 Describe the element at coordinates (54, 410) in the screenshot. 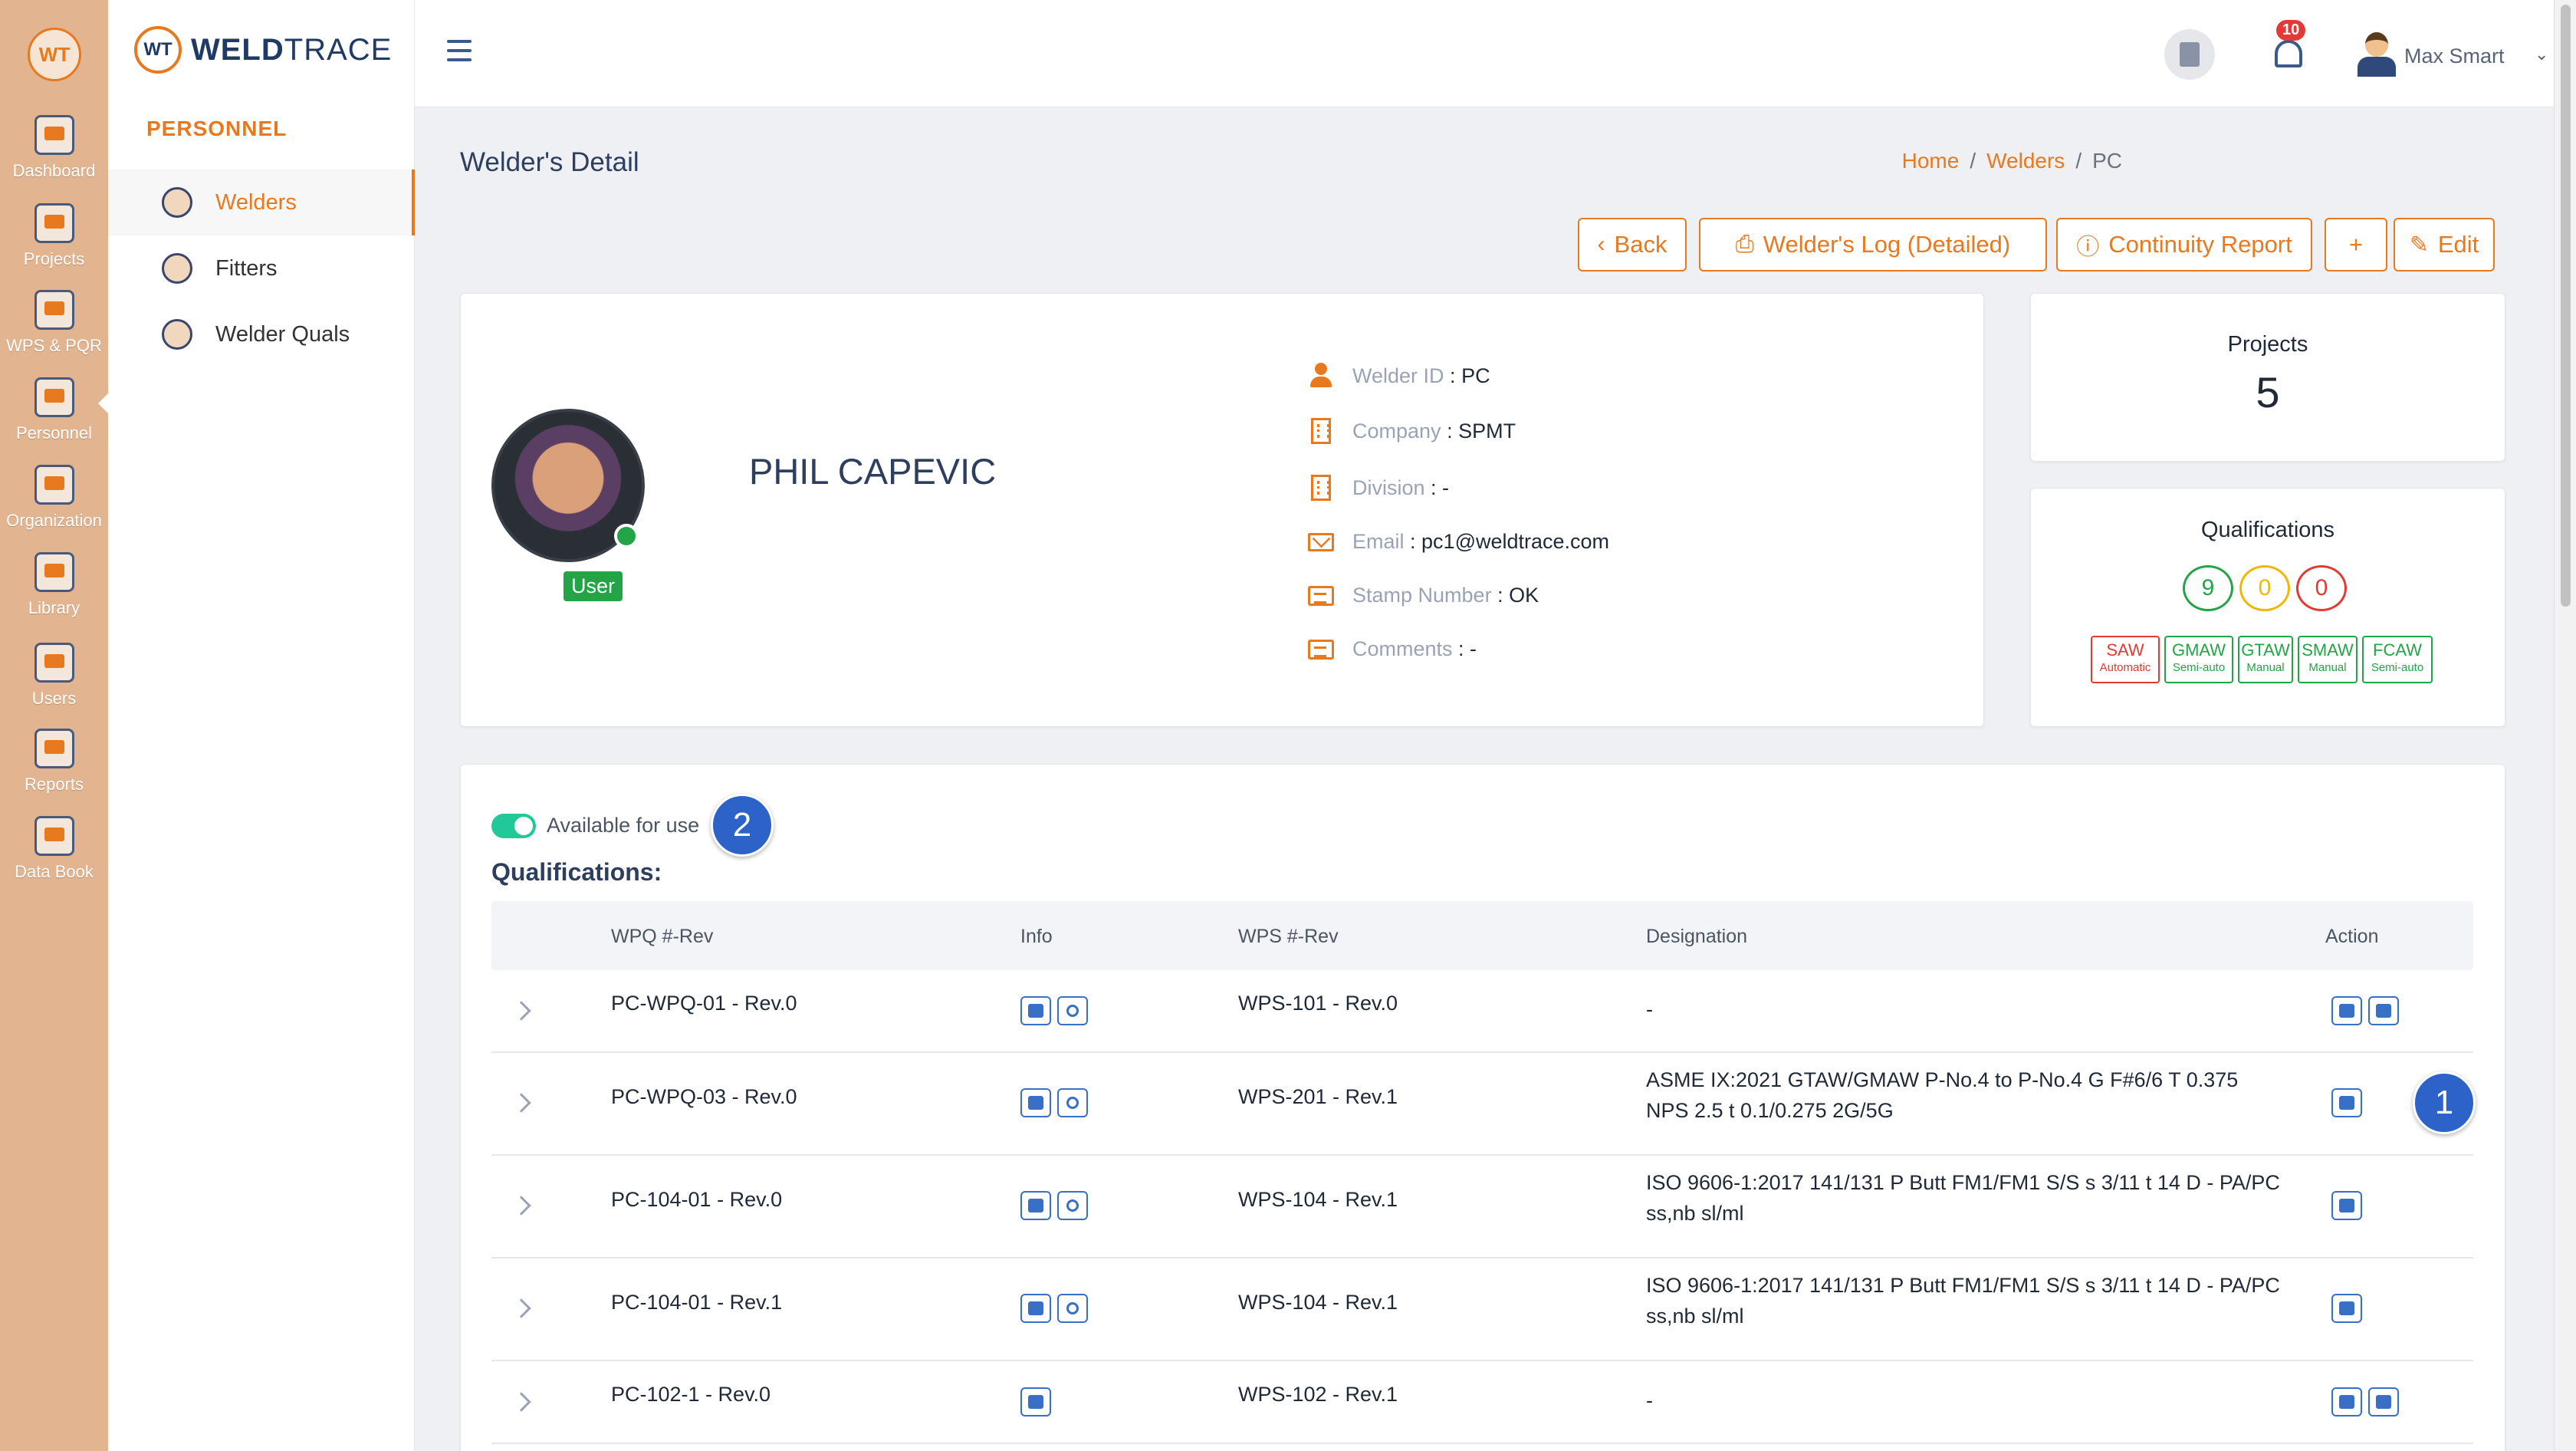

I see `rail-item-personnel: Personnel` at that location.